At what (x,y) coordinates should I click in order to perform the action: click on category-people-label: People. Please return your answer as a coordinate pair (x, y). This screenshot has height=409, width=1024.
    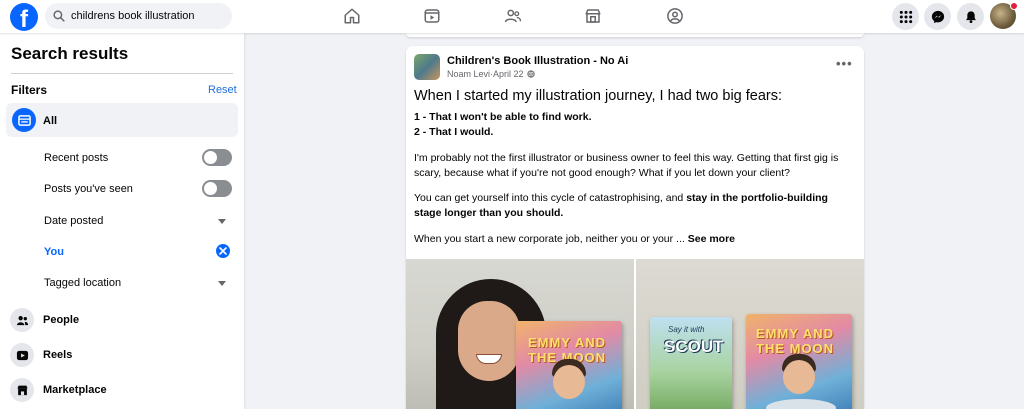
    Looking at the image, I should click on (61, 320).